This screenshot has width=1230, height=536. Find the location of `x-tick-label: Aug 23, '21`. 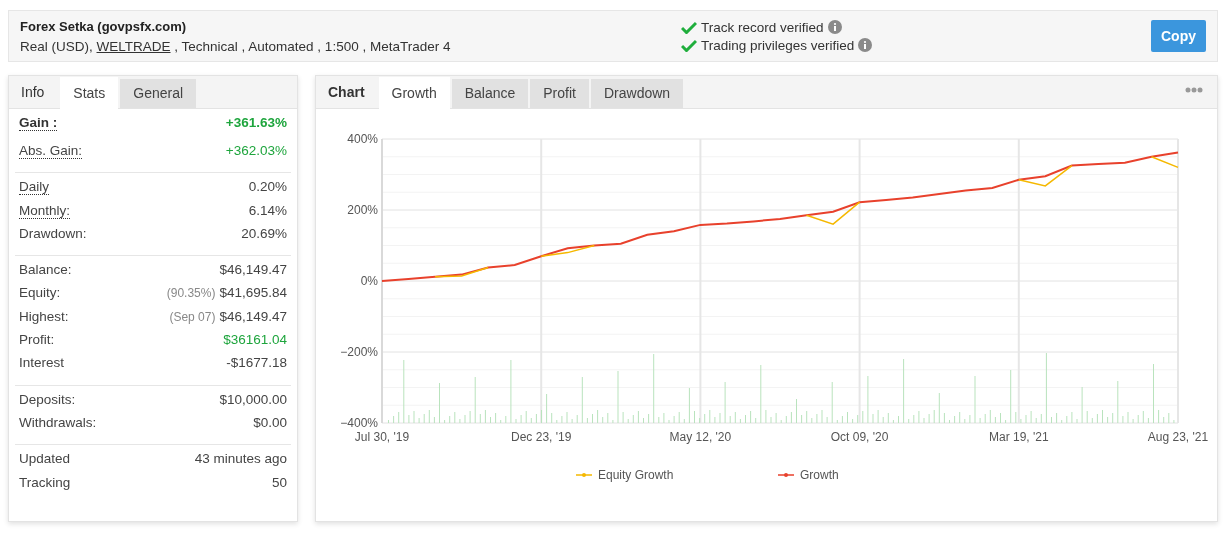

x-tick-label: Aug 23, '21 is located at coordinates (1178, 437).